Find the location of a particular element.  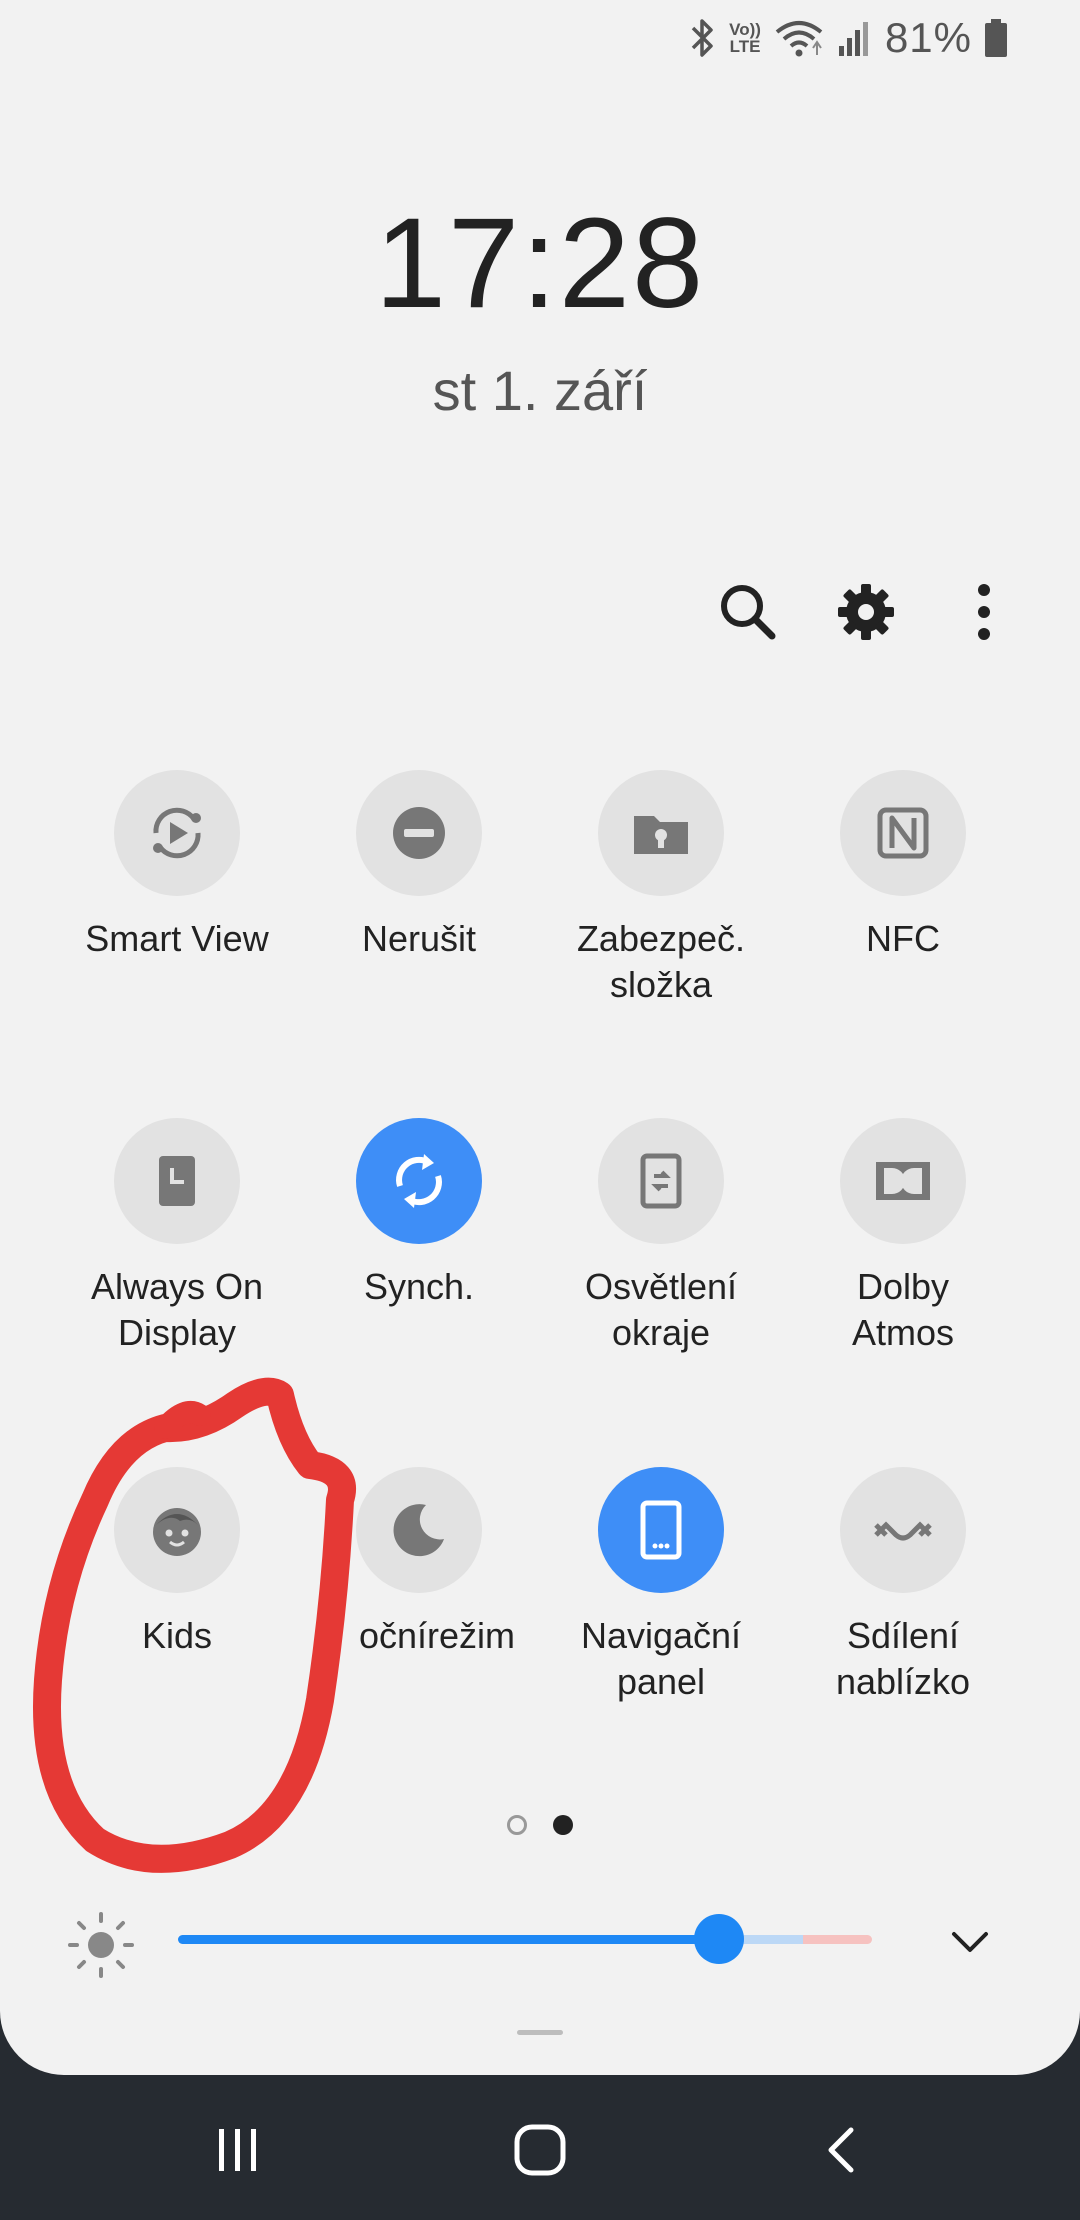

navigation-bar-icon is located at coordinates (661, 1530).